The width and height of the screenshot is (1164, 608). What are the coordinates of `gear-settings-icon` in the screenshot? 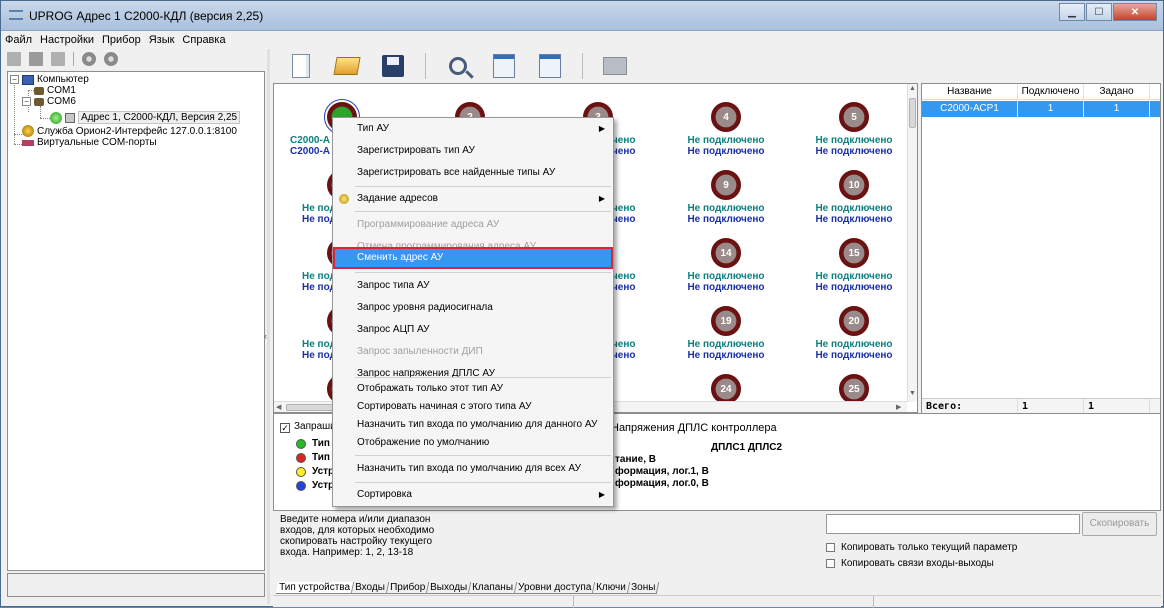 It's located at (111, 59).